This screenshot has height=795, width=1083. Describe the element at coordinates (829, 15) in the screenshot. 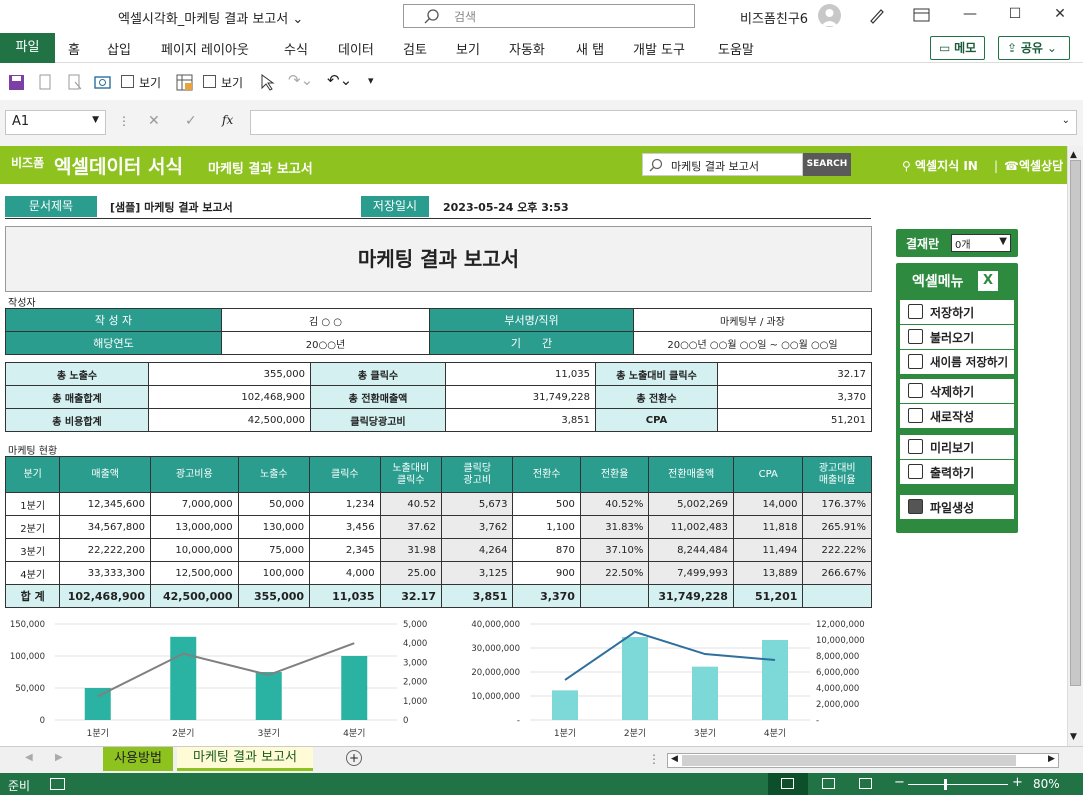

I see `avatar` at that location.